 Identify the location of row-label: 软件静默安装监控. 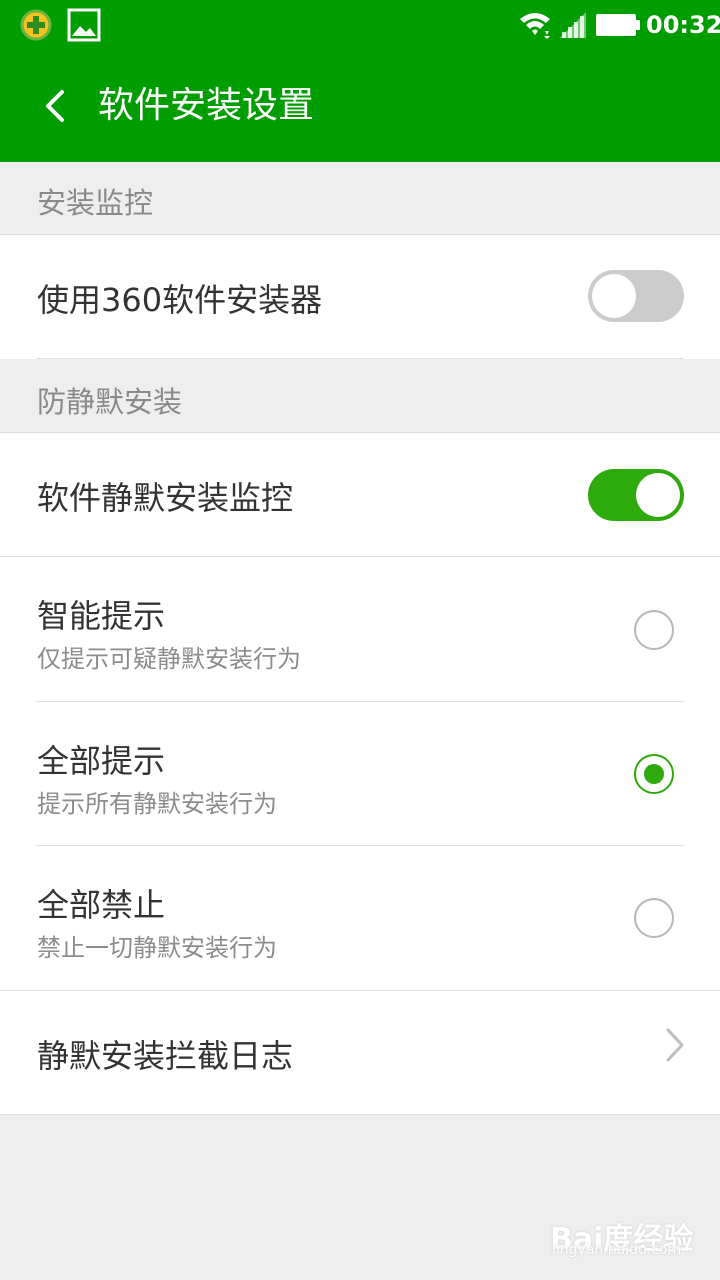
(165, 498).